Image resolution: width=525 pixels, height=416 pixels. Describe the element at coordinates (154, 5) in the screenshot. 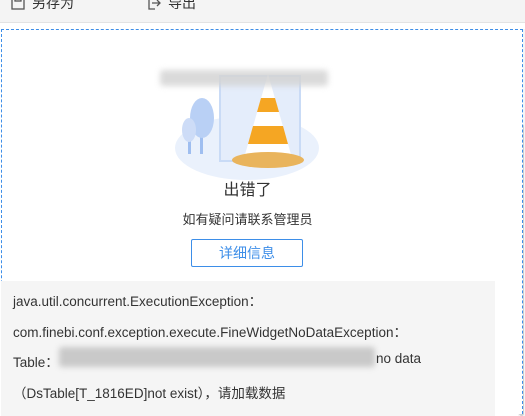

I see `export-icon` at that location.